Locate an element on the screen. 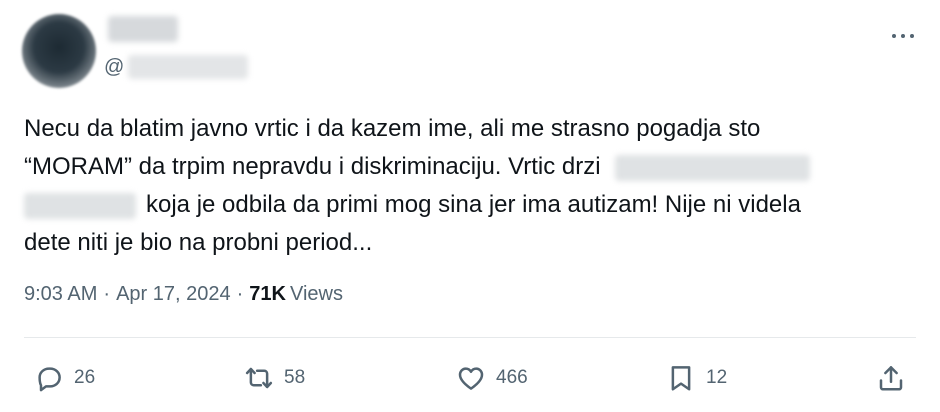 This screenshot has height=412, width=940. views-label: Views is located at coordinates (316, 294).